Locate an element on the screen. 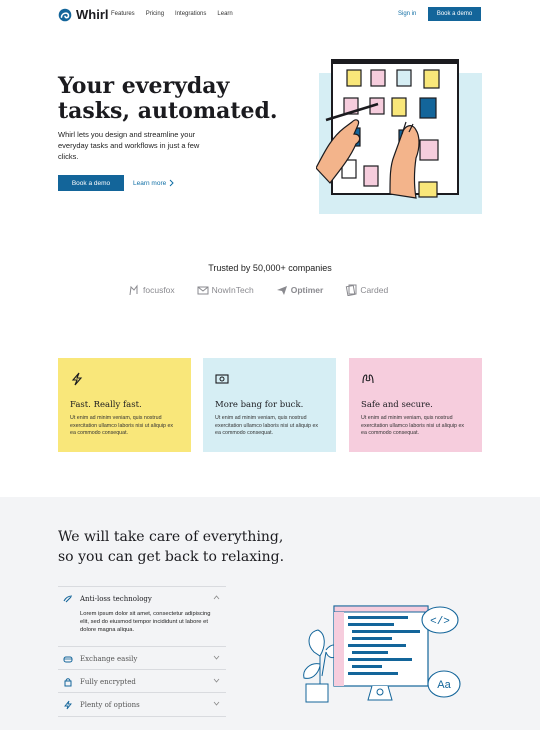 The image size is (540, 730). fox-icon is located at coordinates (133, 290).